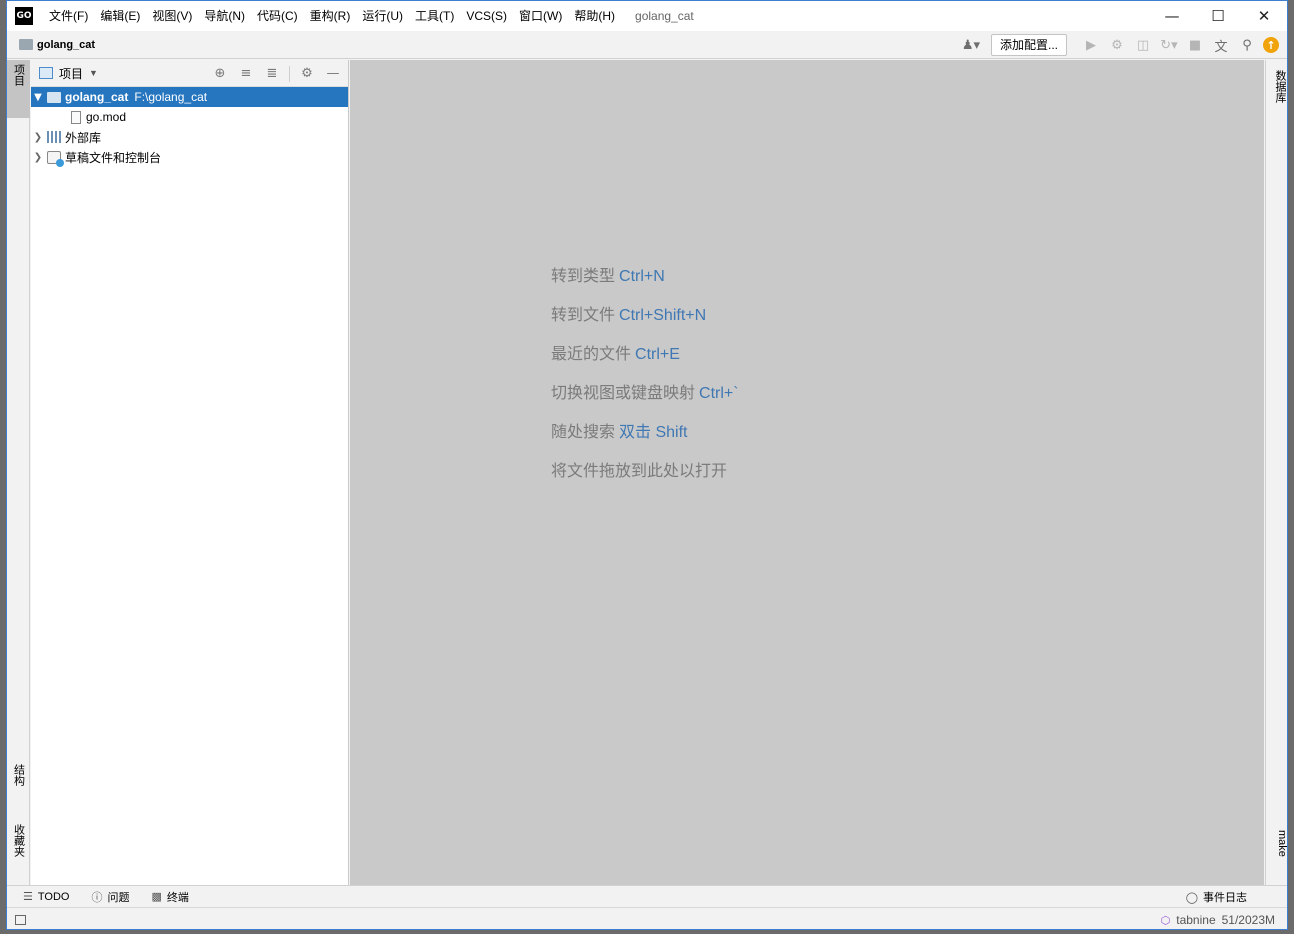  I want to click on minimize-button: —, so click(1172, 16).